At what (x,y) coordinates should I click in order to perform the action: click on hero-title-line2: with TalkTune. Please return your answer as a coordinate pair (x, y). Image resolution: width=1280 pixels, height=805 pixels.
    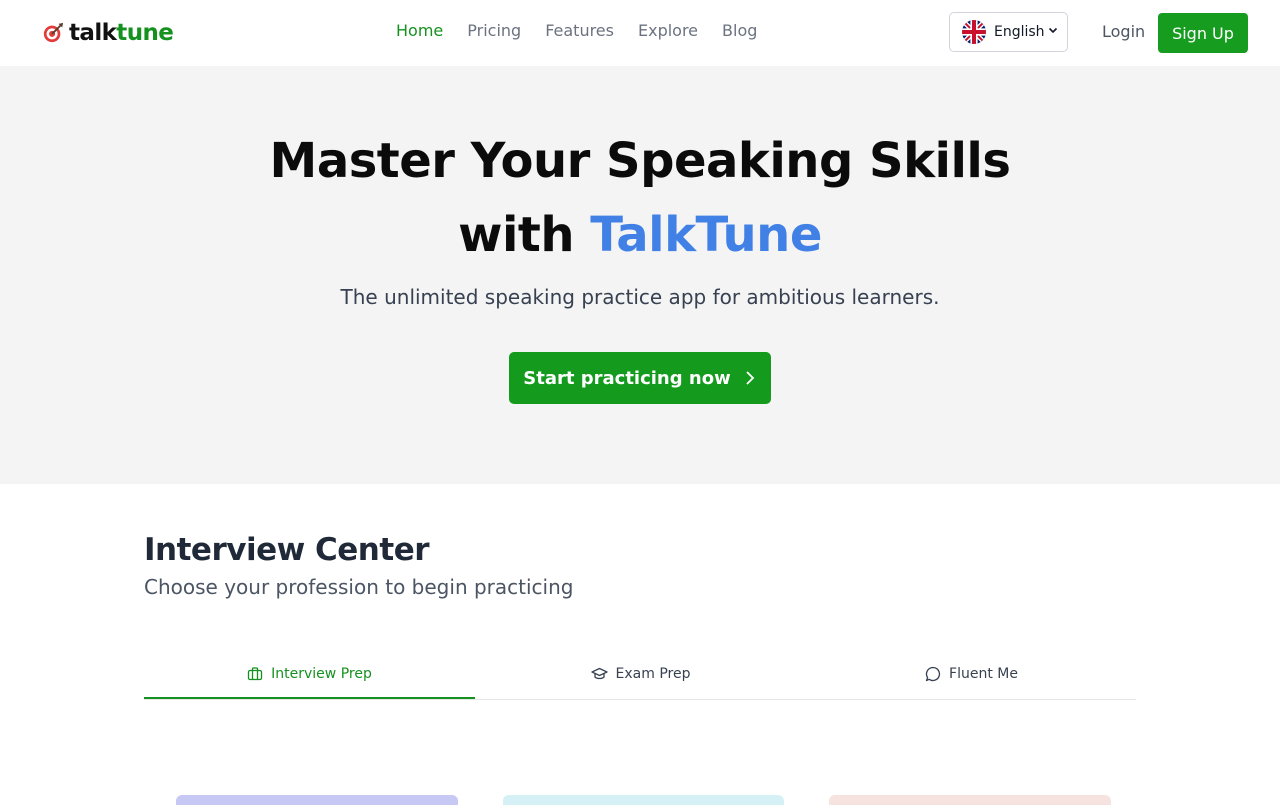
    Looking at the image, I should click on (640, 235).